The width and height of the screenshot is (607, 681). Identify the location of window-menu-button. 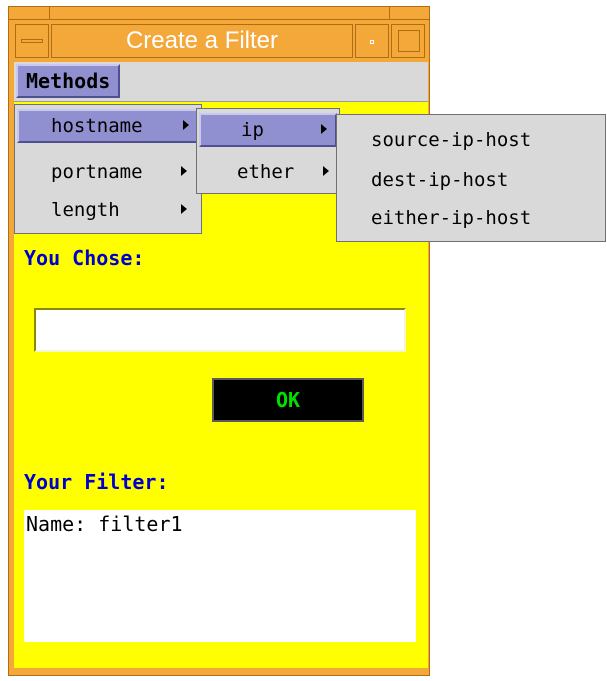
(32, 41).